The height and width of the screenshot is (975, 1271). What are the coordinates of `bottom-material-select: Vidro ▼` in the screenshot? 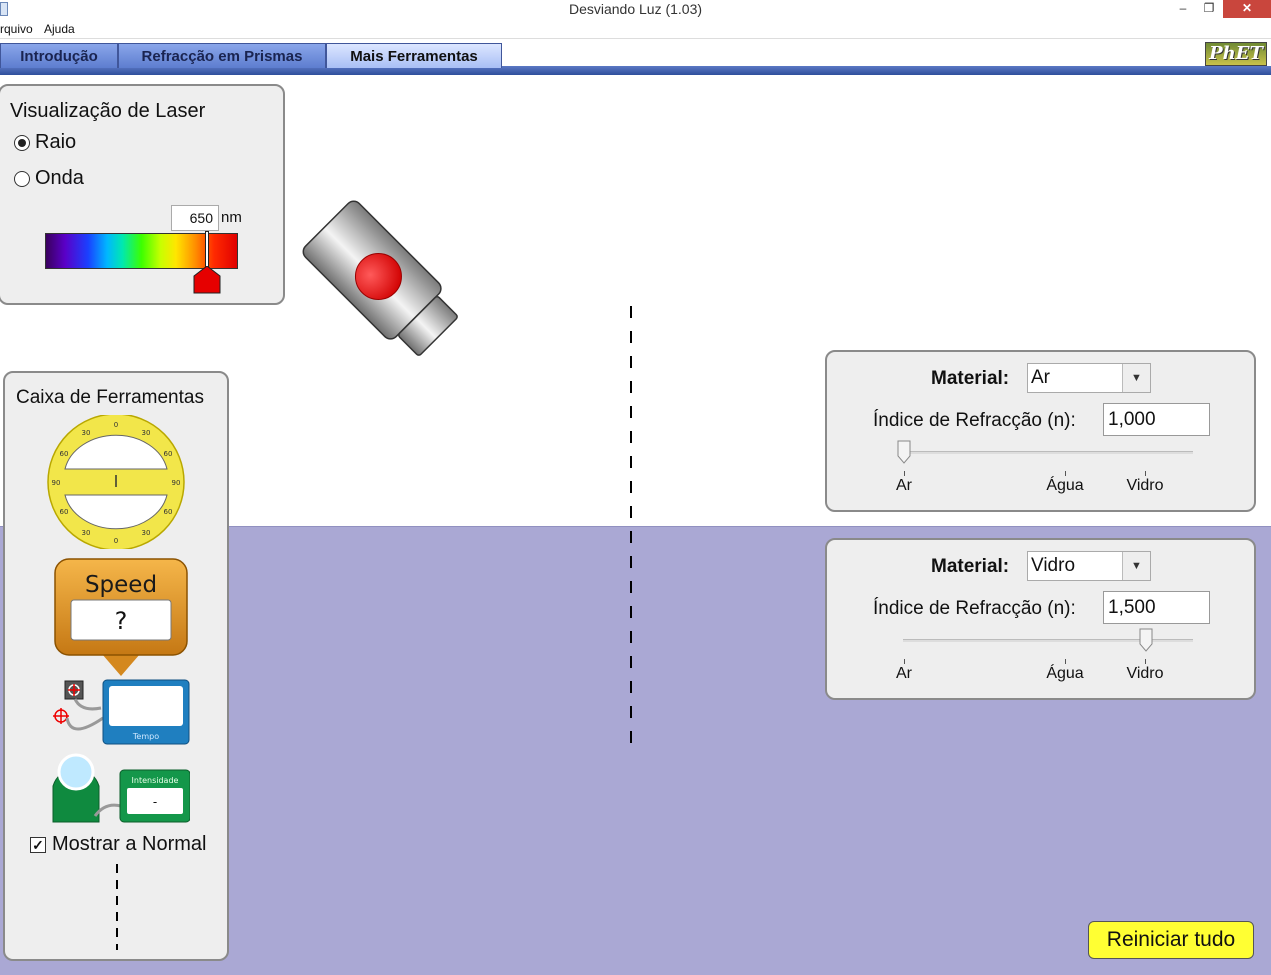 It's located at (1089, 566).